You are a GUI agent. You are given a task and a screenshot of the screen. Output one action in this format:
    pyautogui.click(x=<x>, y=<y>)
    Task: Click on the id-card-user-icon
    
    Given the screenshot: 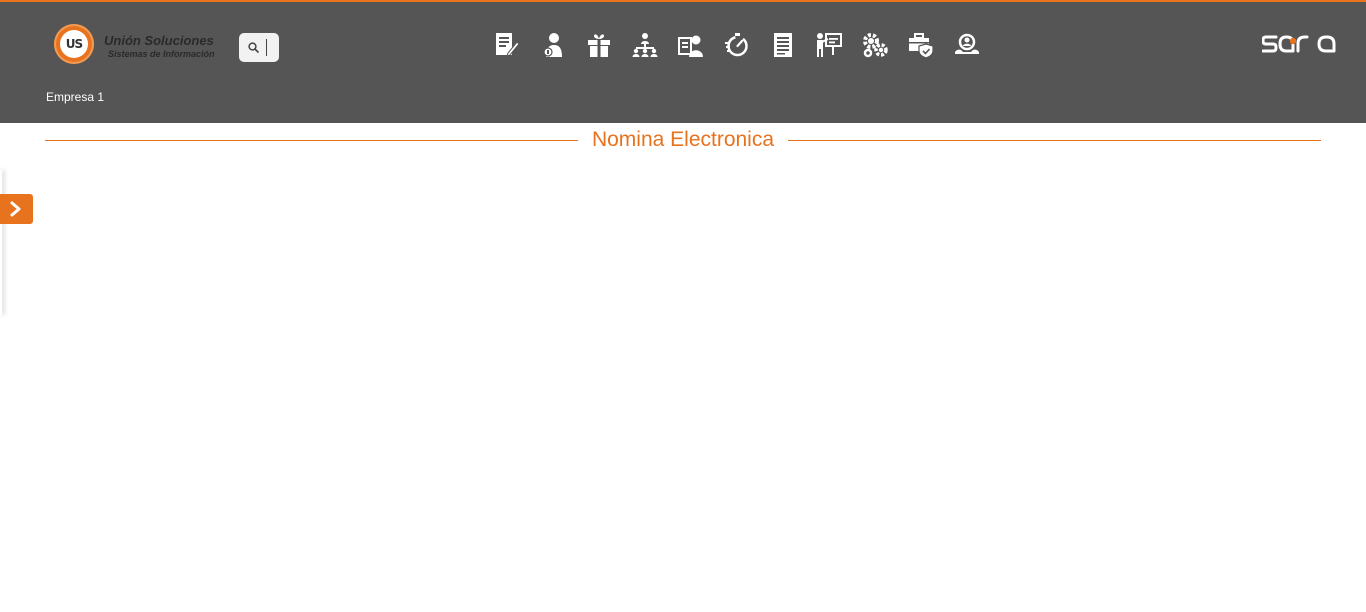 What is the action you would take?
    pyautogui.click(x=690, y=46)
    